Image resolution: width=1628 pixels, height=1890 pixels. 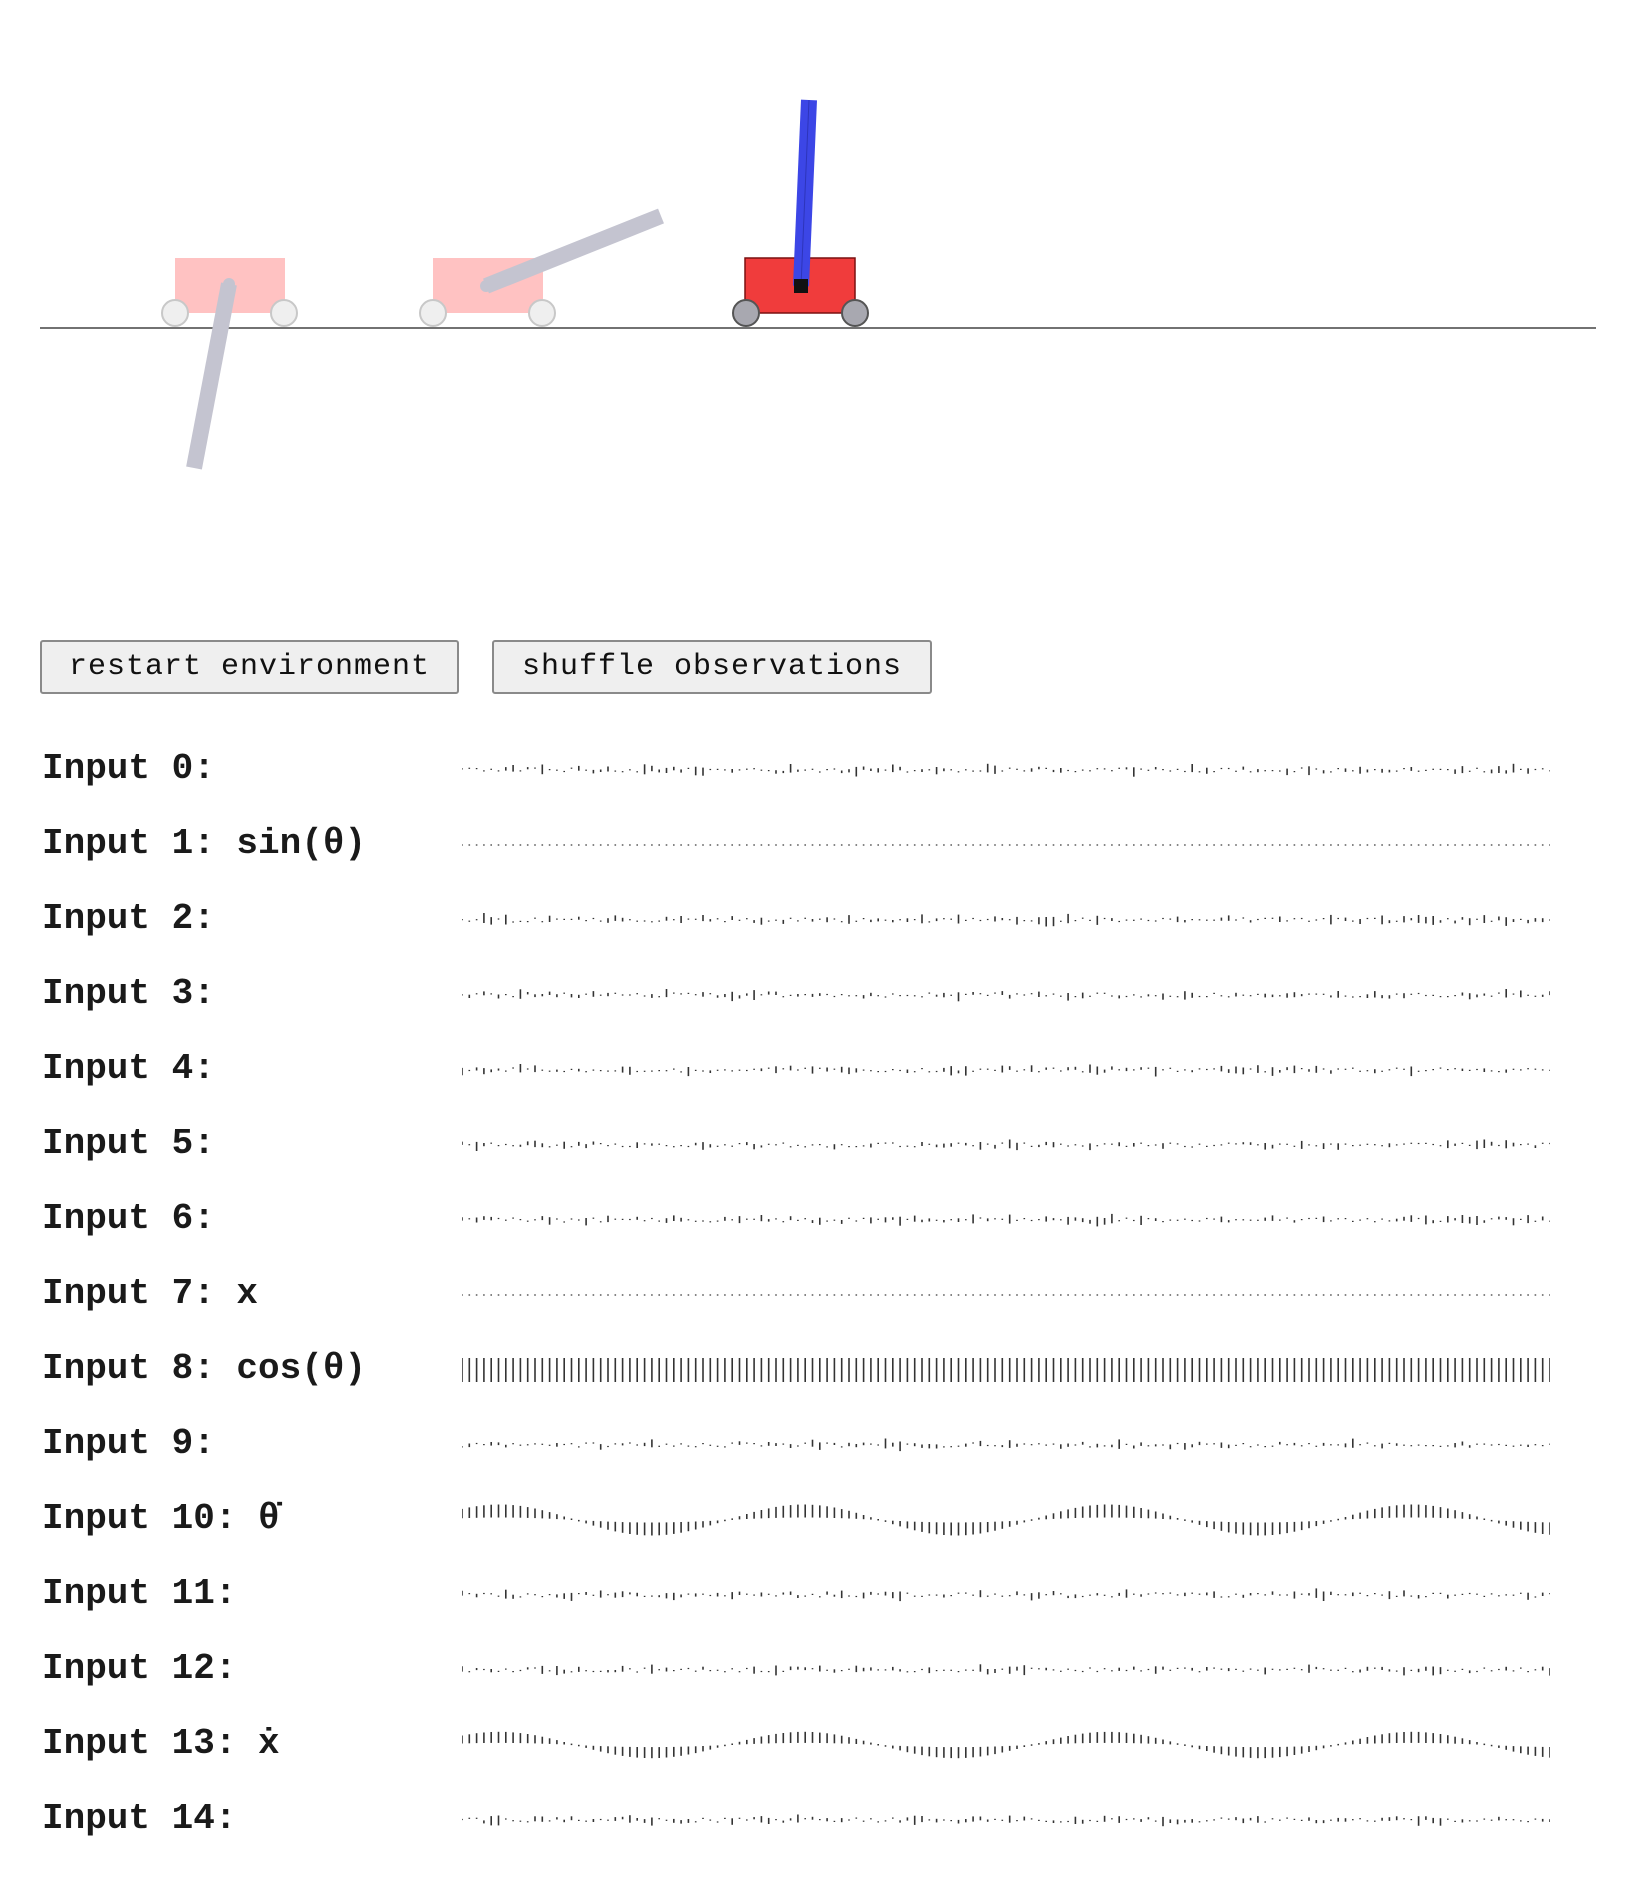 I want to click on observation-row-8: Input 8: cos(θ), so click(x=814, y=1377).